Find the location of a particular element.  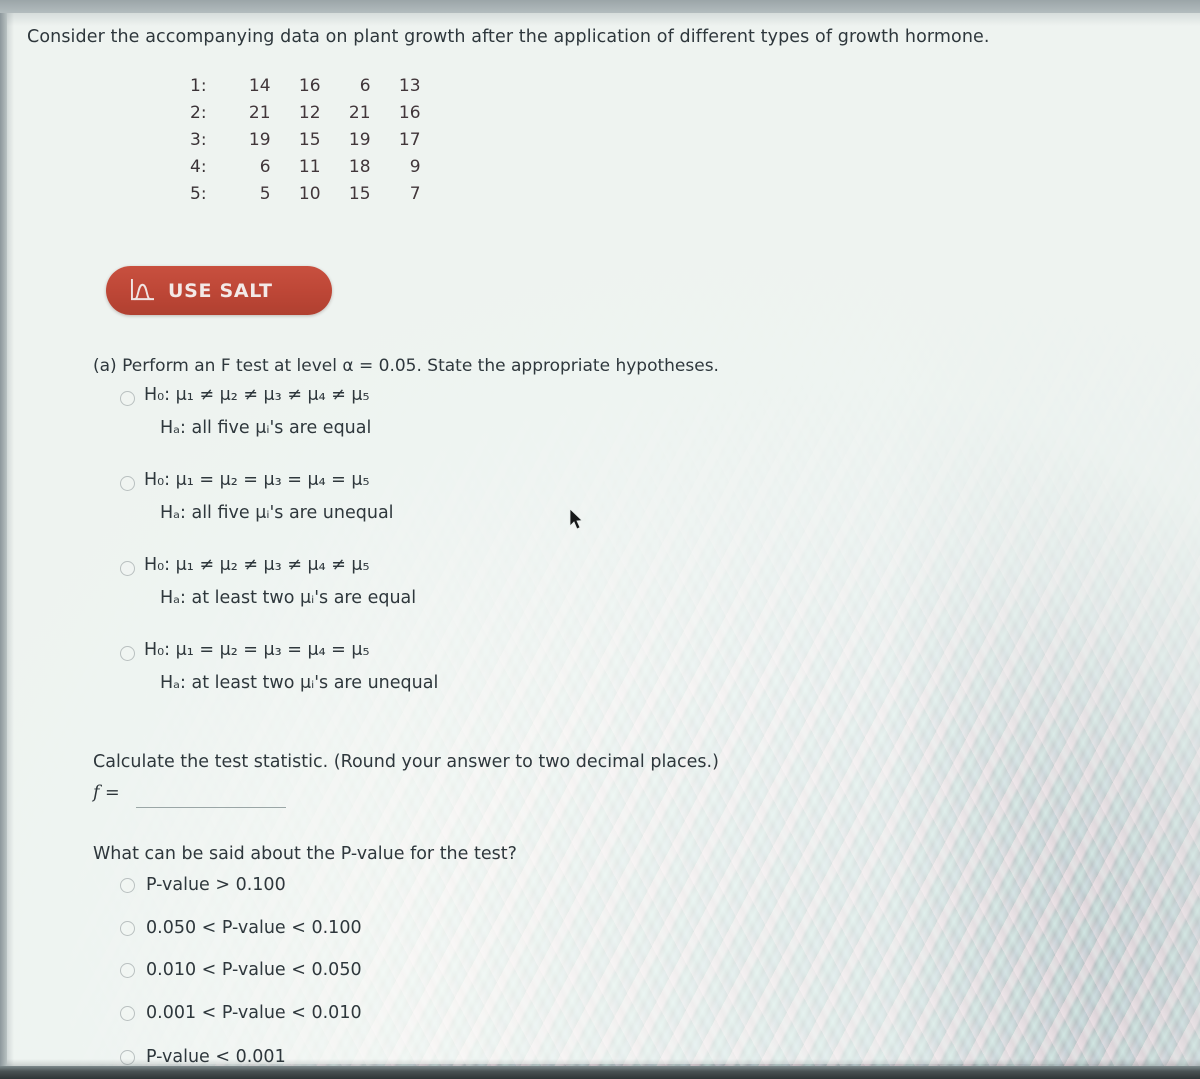

test-statistic-input is located at coordinates (211, 795).